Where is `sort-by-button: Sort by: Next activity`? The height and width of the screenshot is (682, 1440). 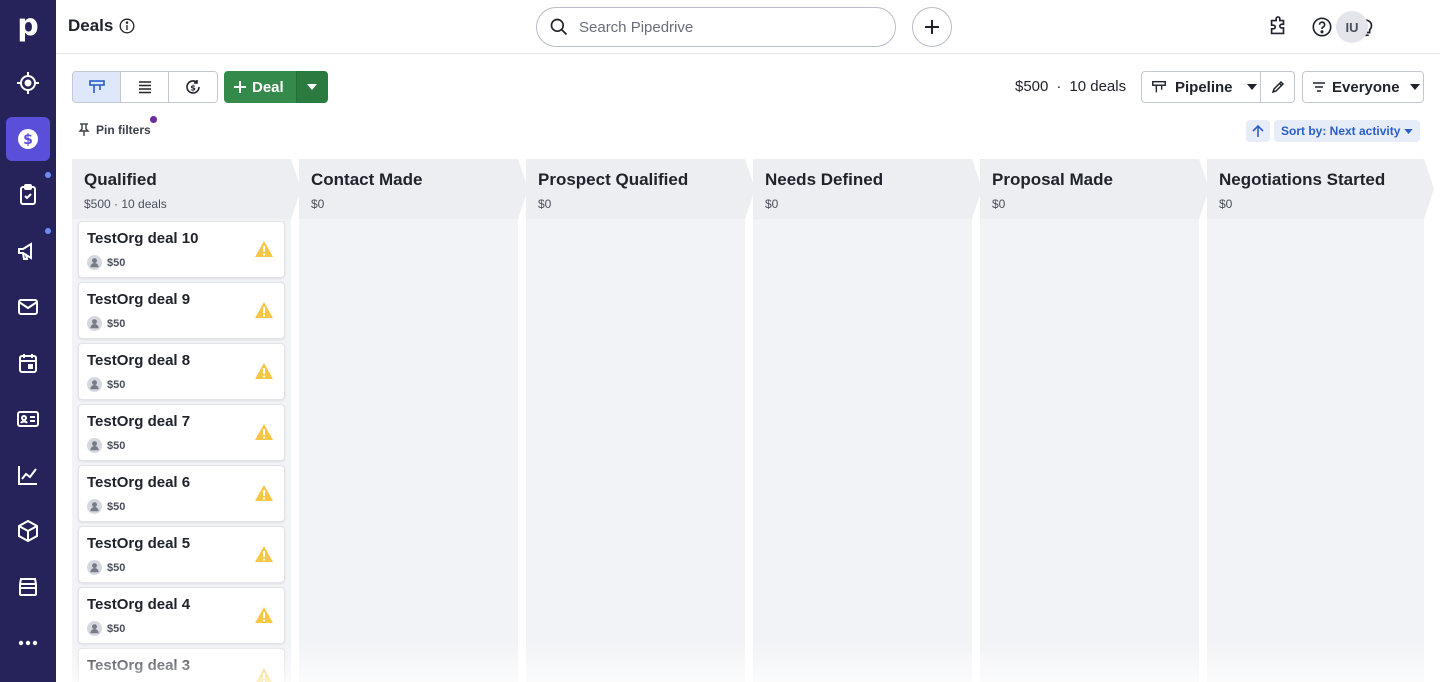 sort-by-button: Sort by: Next activity is located at coordinates (1347, 131).